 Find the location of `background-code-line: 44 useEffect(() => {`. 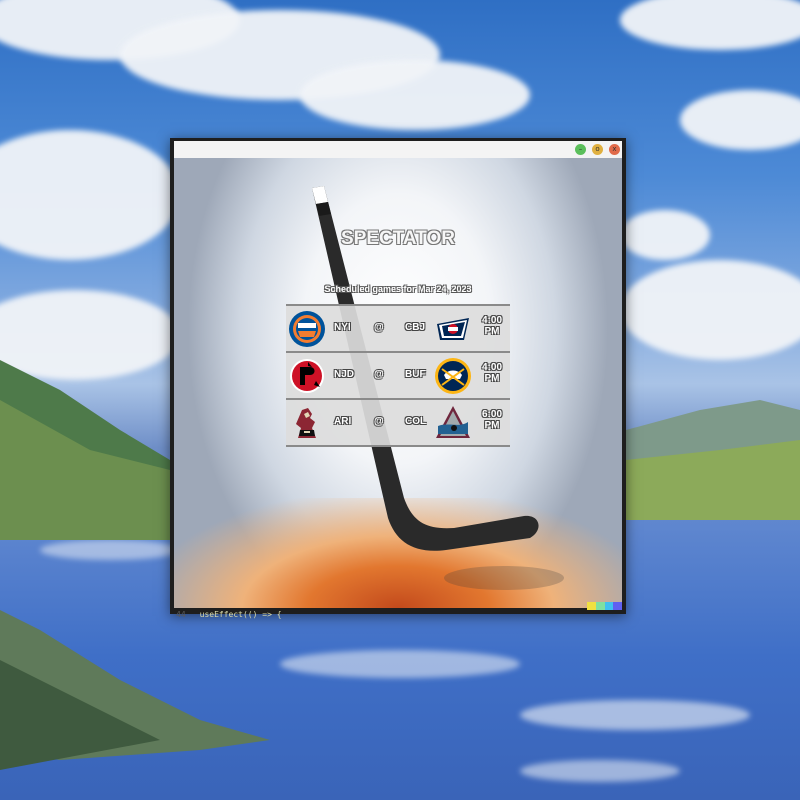

background-code-line: 44 useEffect(() => { is located at coordinates (229, 614).